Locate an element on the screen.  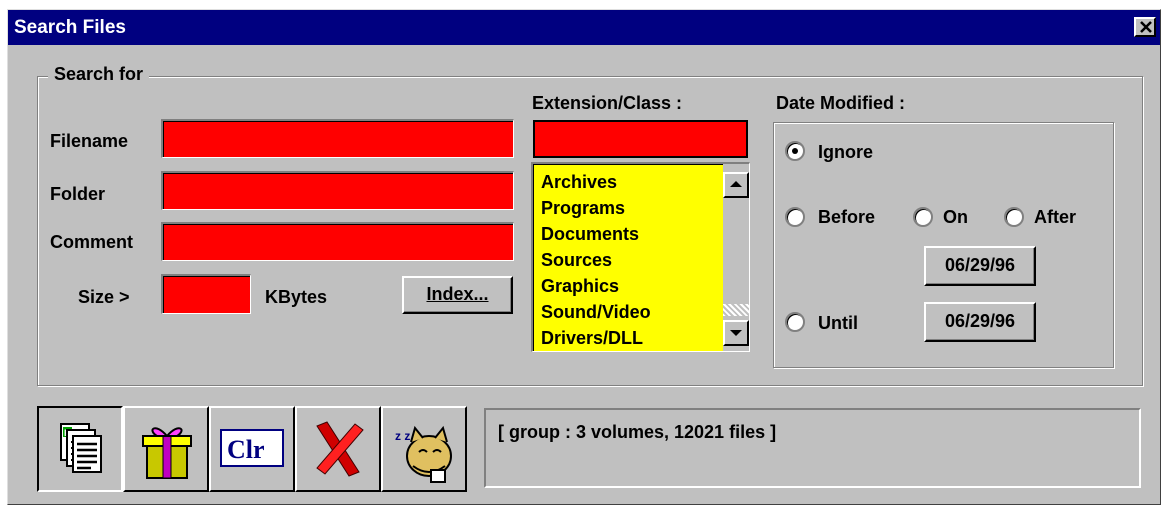
size-label: Size > is located at coordinates (104, 297).